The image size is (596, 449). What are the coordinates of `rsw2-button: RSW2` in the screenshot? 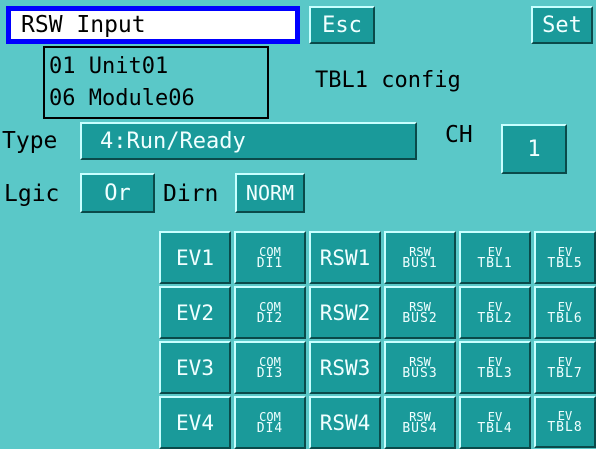 It's located at (345, 312).